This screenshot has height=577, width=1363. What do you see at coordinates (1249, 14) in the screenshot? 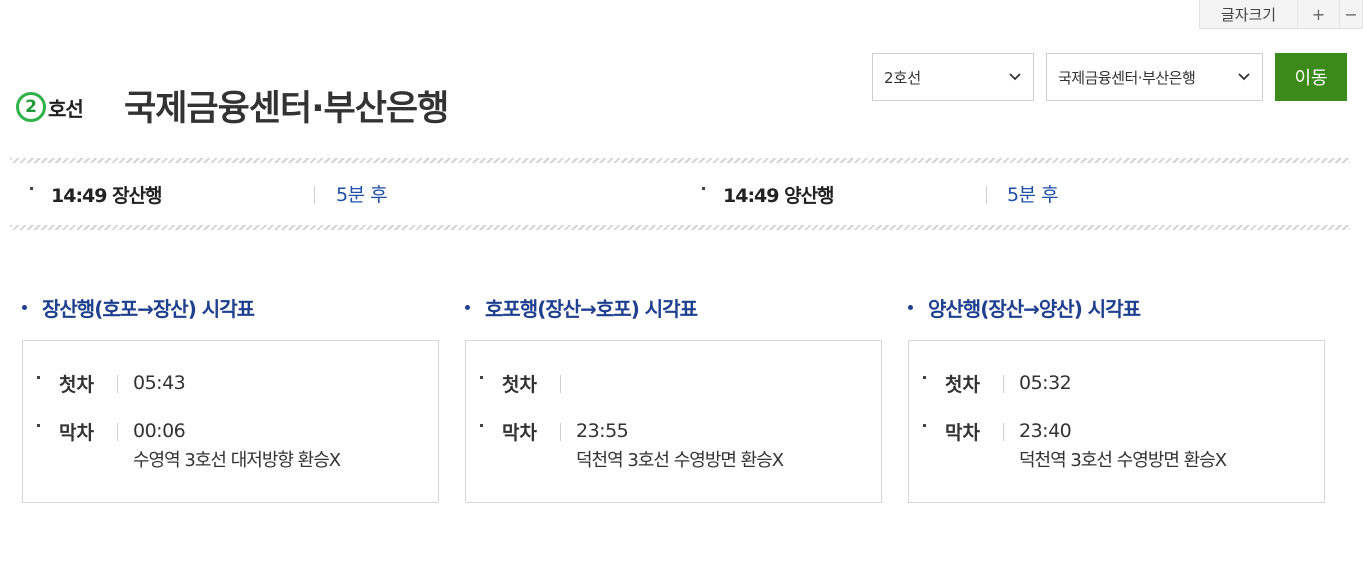
I see `font-size-label: 글자크기` at bounding box center [1249, 14].